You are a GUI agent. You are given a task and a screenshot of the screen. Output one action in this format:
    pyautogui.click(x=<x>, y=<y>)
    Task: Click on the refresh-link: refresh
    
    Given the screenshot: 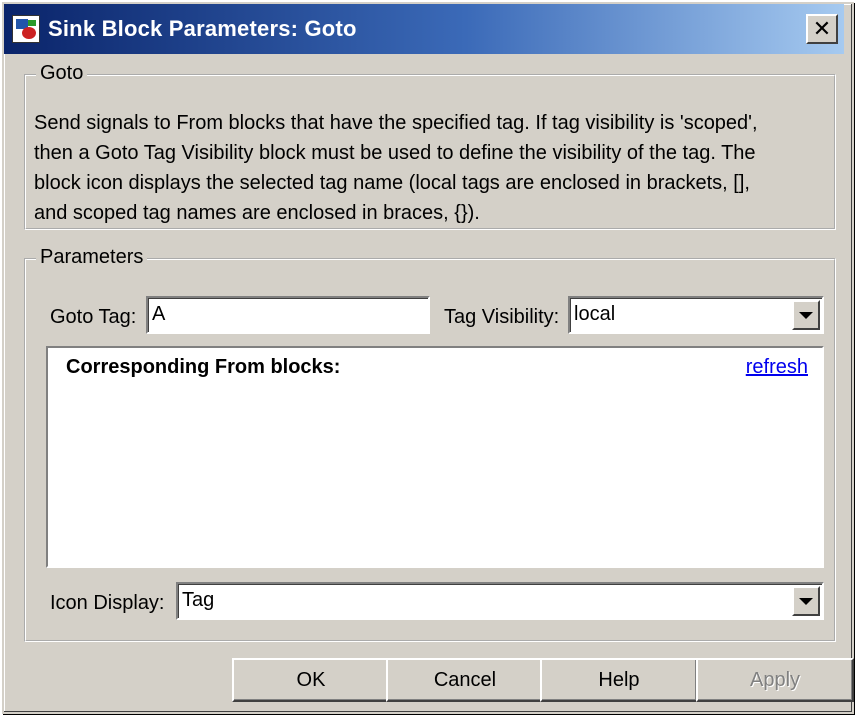 What is the action you would take?
    pyautogui.click(x=777, y=367)
    